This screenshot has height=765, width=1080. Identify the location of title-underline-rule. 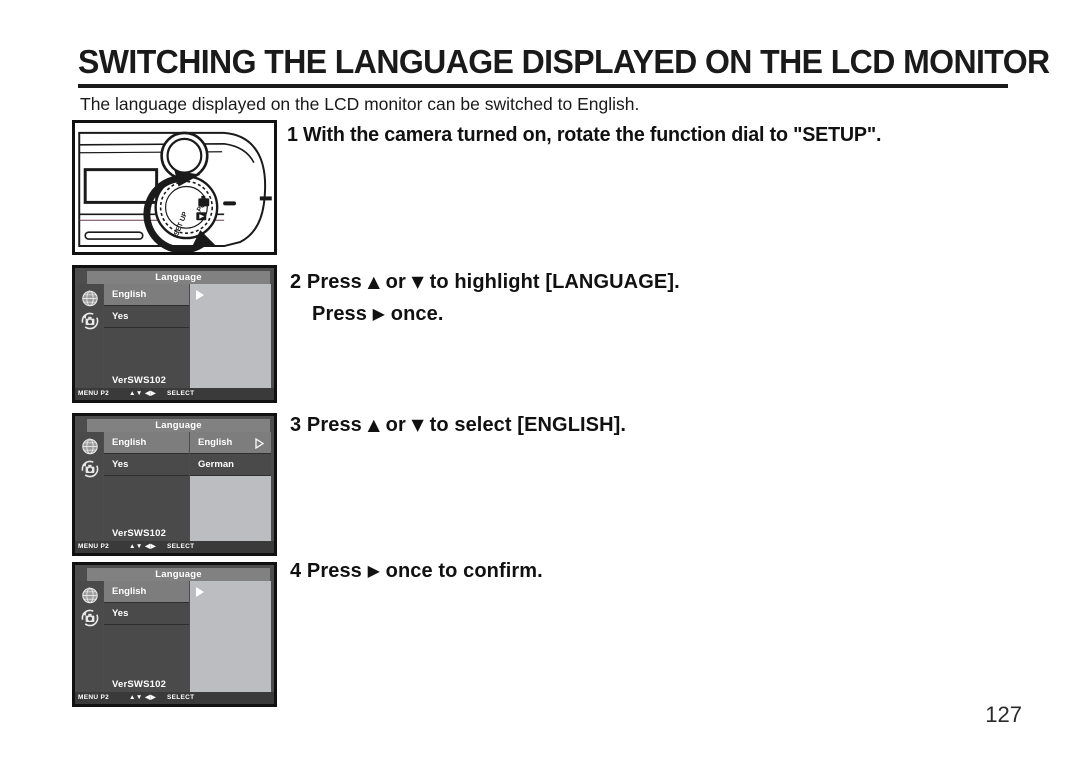
(543, 86).